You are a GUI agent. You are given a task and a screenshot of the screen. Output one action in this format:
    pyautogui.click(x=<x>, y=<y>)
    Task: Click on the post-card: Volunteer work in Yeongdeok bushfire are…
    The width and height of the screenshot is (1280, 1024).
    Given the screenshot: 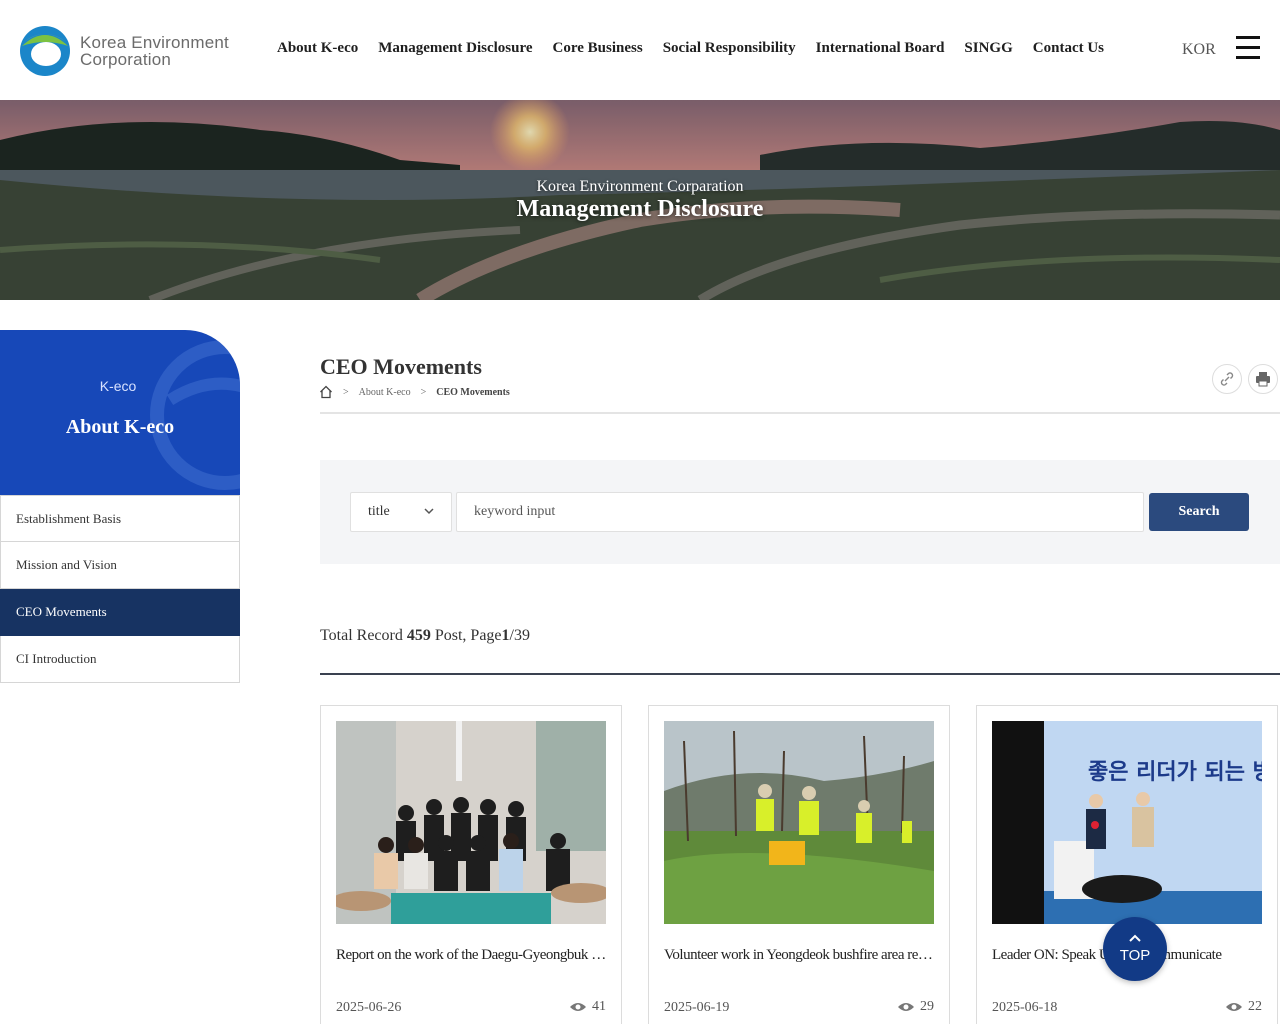 What is the action you would take?
    pyautogui.click(x=799, y=864)
    